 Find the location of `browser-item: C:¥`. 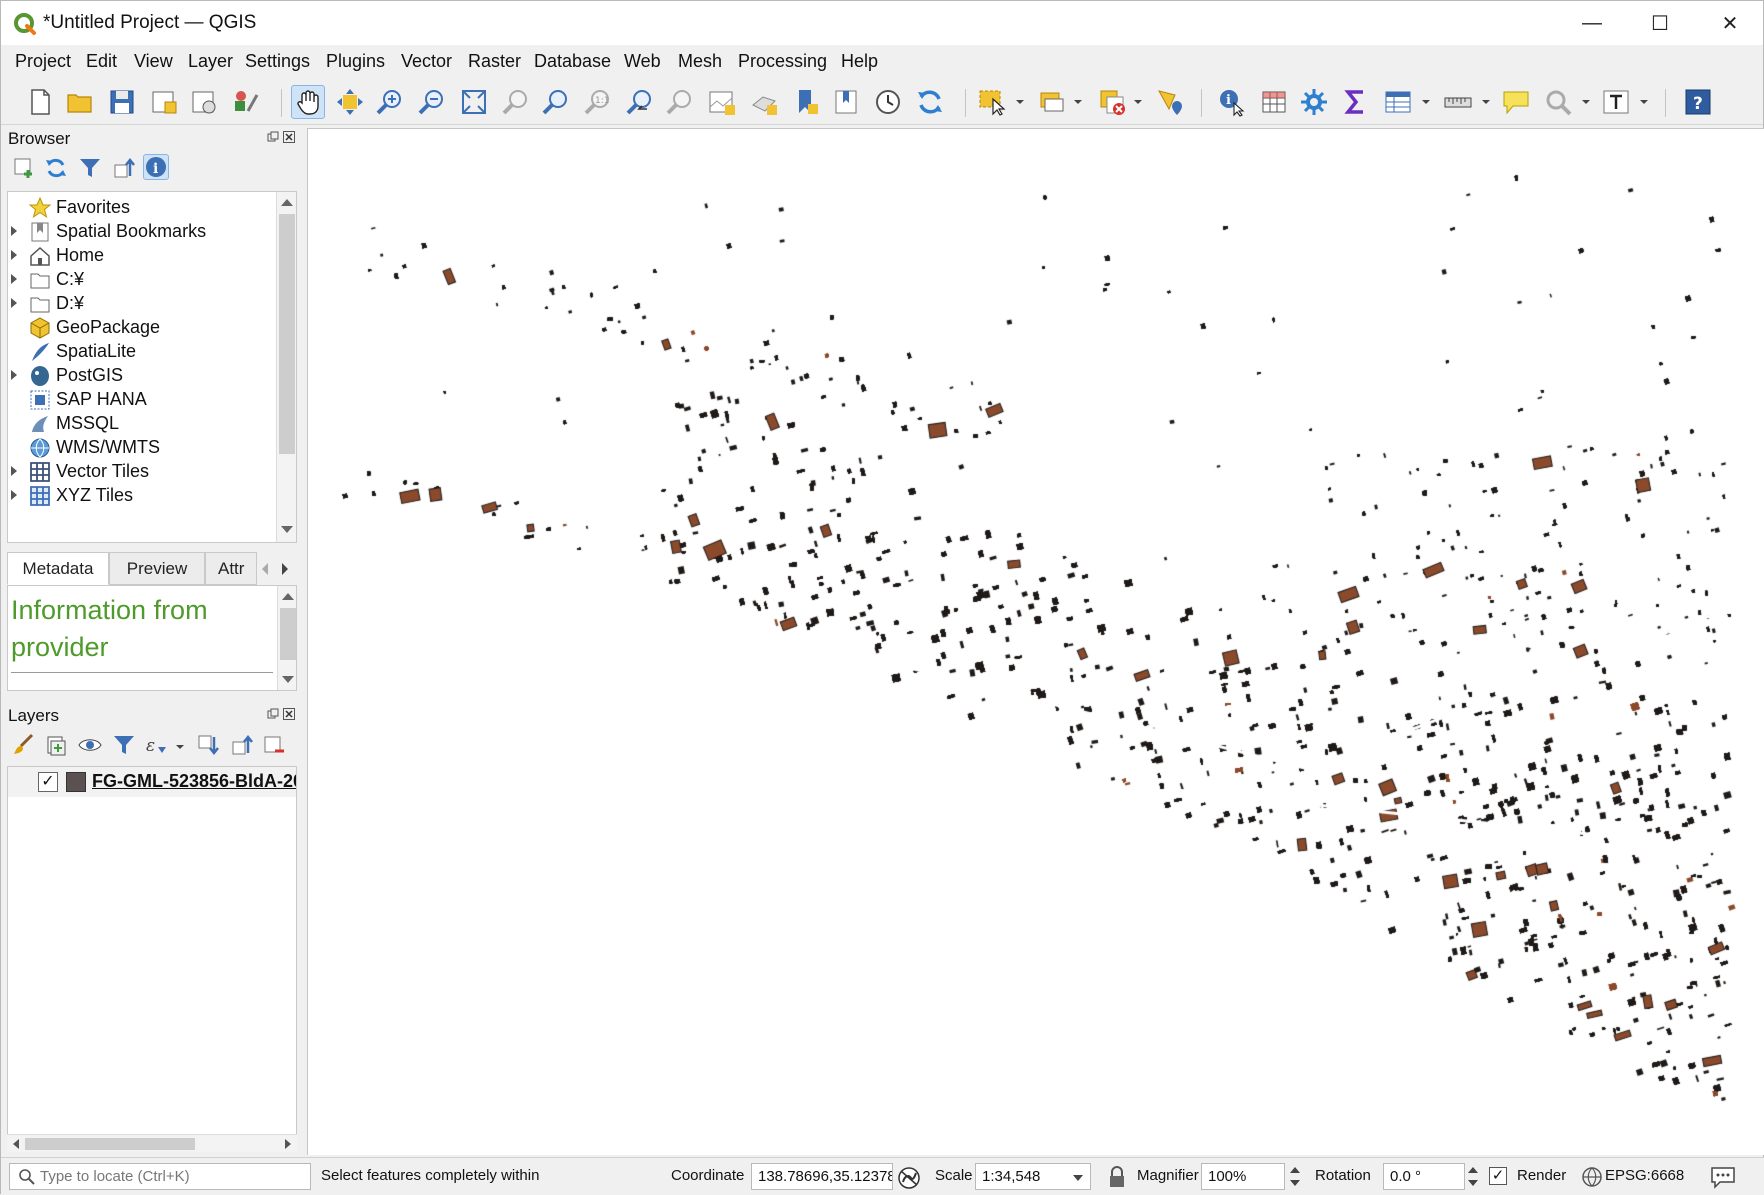

browser-item: C:¥ is located at coordinates (143, 279).